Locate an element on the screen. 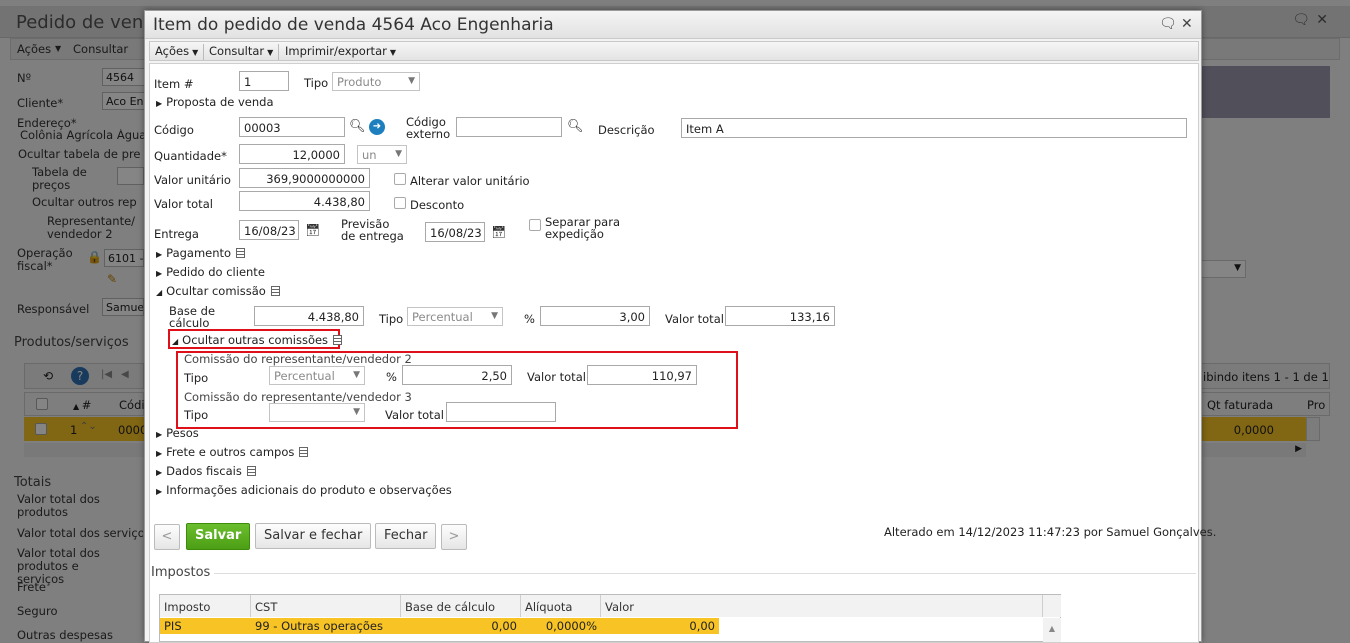 The height and width of the screenshot is (643, 1350). impostos-section: Impostos is located at coordinates (181, 572).